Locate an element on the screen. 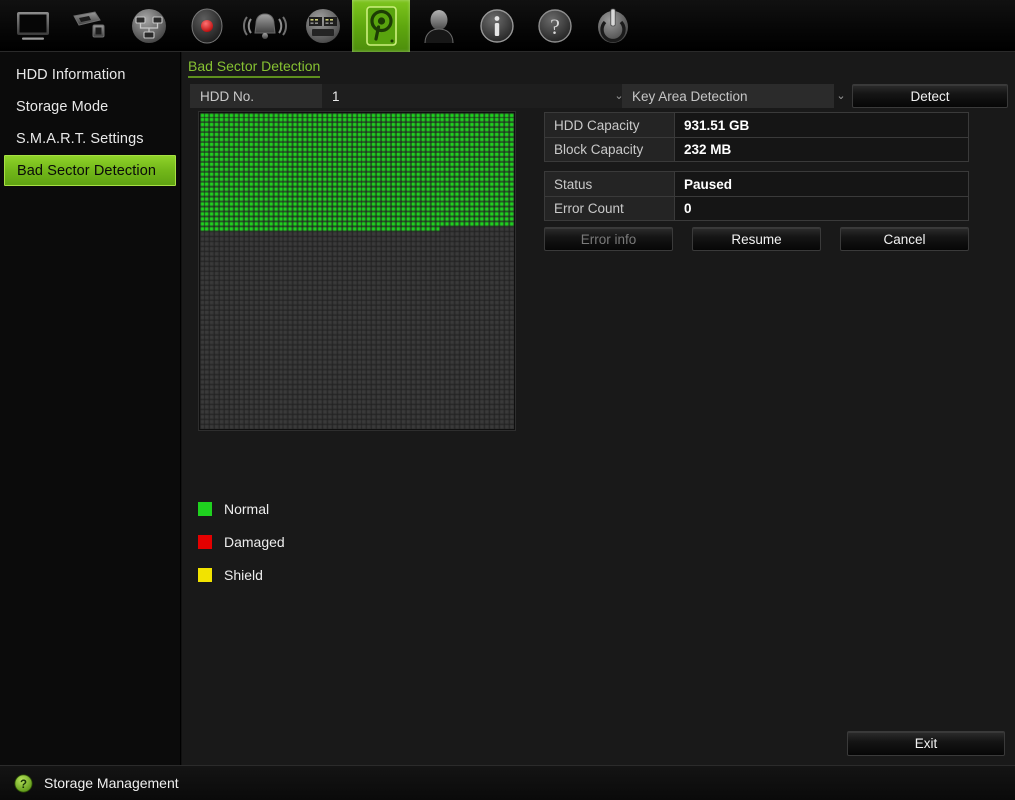 The width and height of the screenshot is (1015, 800). error-info-button: Error info is located at coordinates (608, 239).